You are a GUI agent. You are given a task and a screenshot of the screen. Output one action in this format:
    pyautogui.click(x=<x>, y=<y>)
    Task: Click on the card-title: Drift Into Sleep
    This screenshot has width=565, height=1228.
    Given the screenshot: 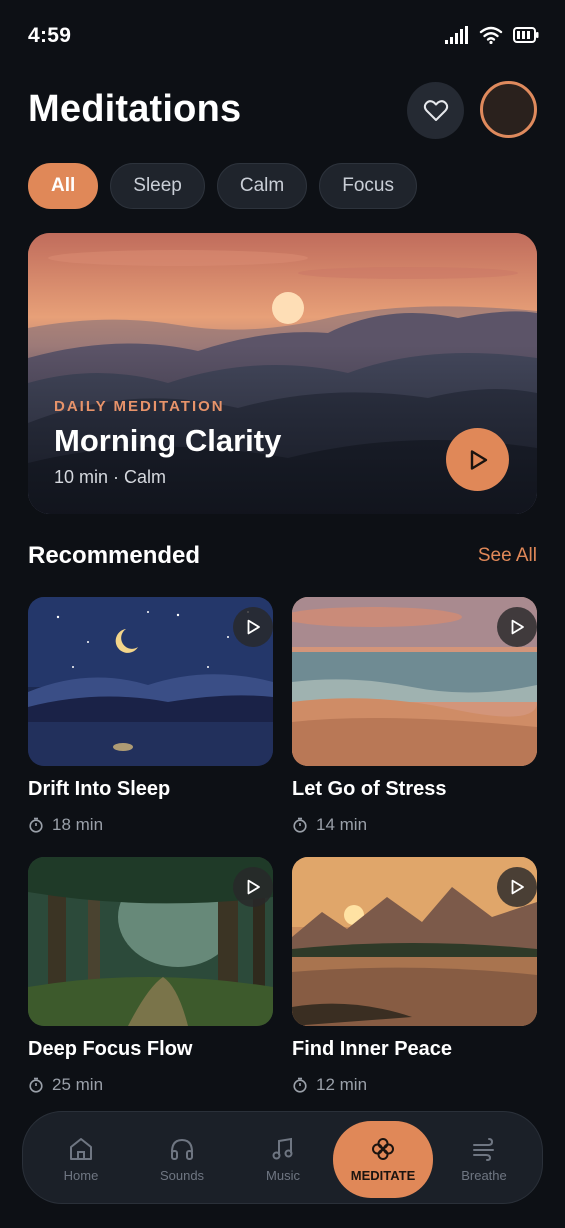 What is the action you would take?
    pyautogui.click(x=99, y=789)
    